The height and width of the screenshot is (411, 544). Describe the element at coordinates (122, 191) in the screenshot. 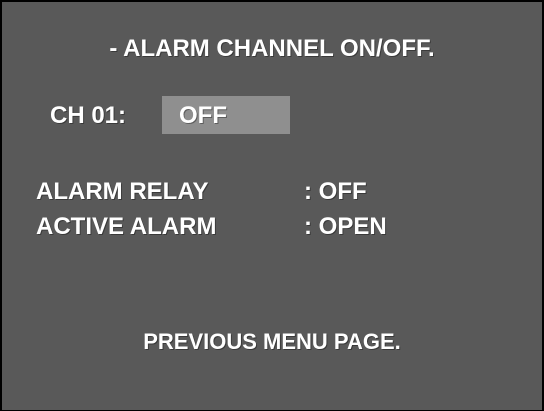

I see `alarm-relay-label: ALARM RELAY` at that location.